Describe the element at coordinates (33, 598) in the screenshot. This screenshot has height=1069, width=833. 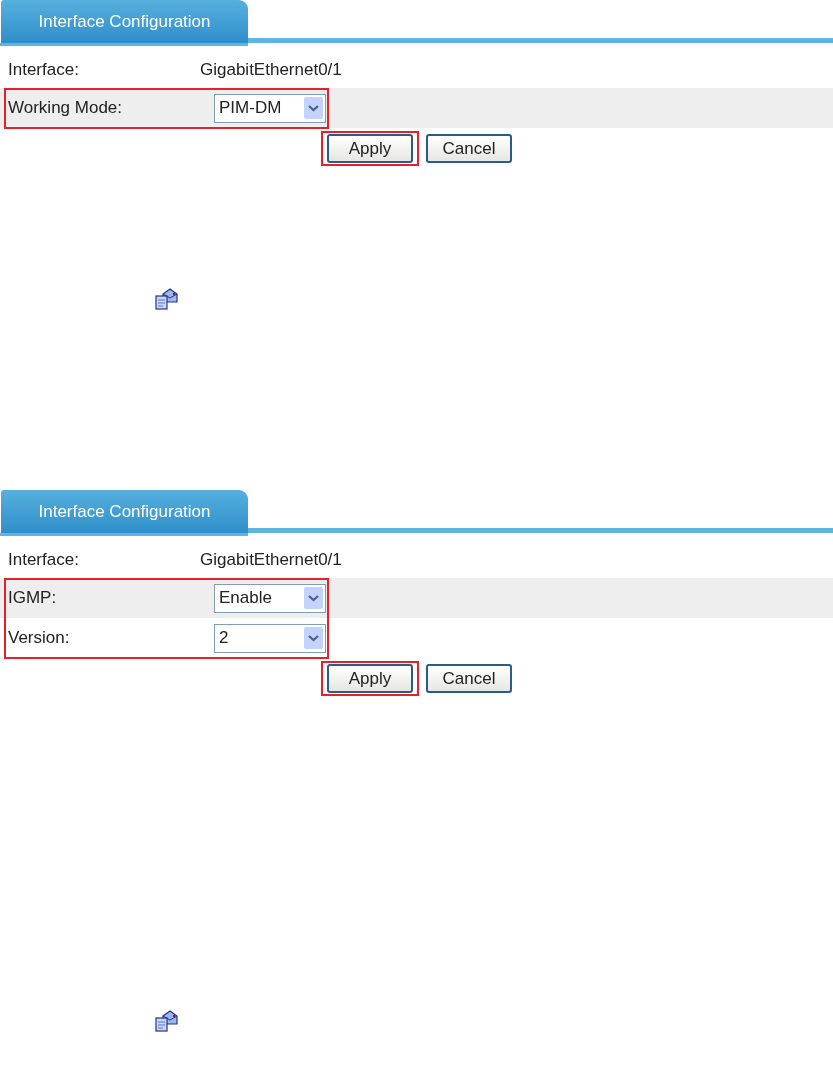
I see `field-label: IGMP:` at that location.